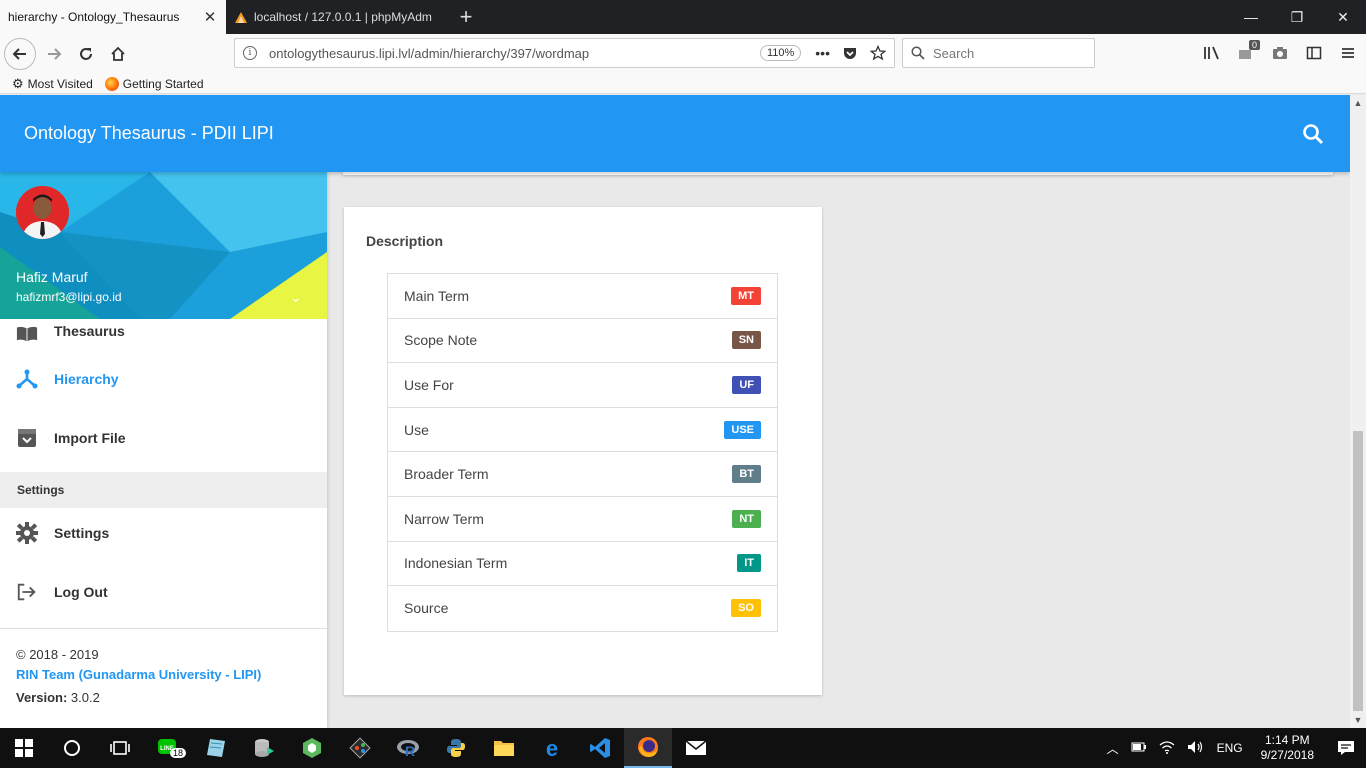  What do you see at coordinates (696, 748) in the screenshot?
I see `taskbar-mail` at bounding box center [696, 748].